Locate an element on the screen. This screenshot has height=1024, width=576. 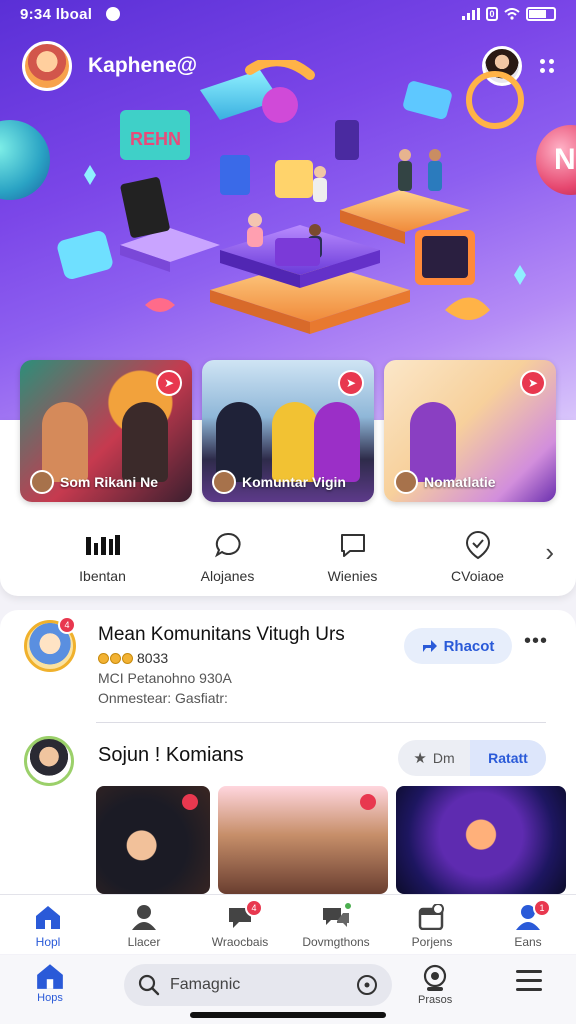
home-indicator is located at coordinates (288, 1015).